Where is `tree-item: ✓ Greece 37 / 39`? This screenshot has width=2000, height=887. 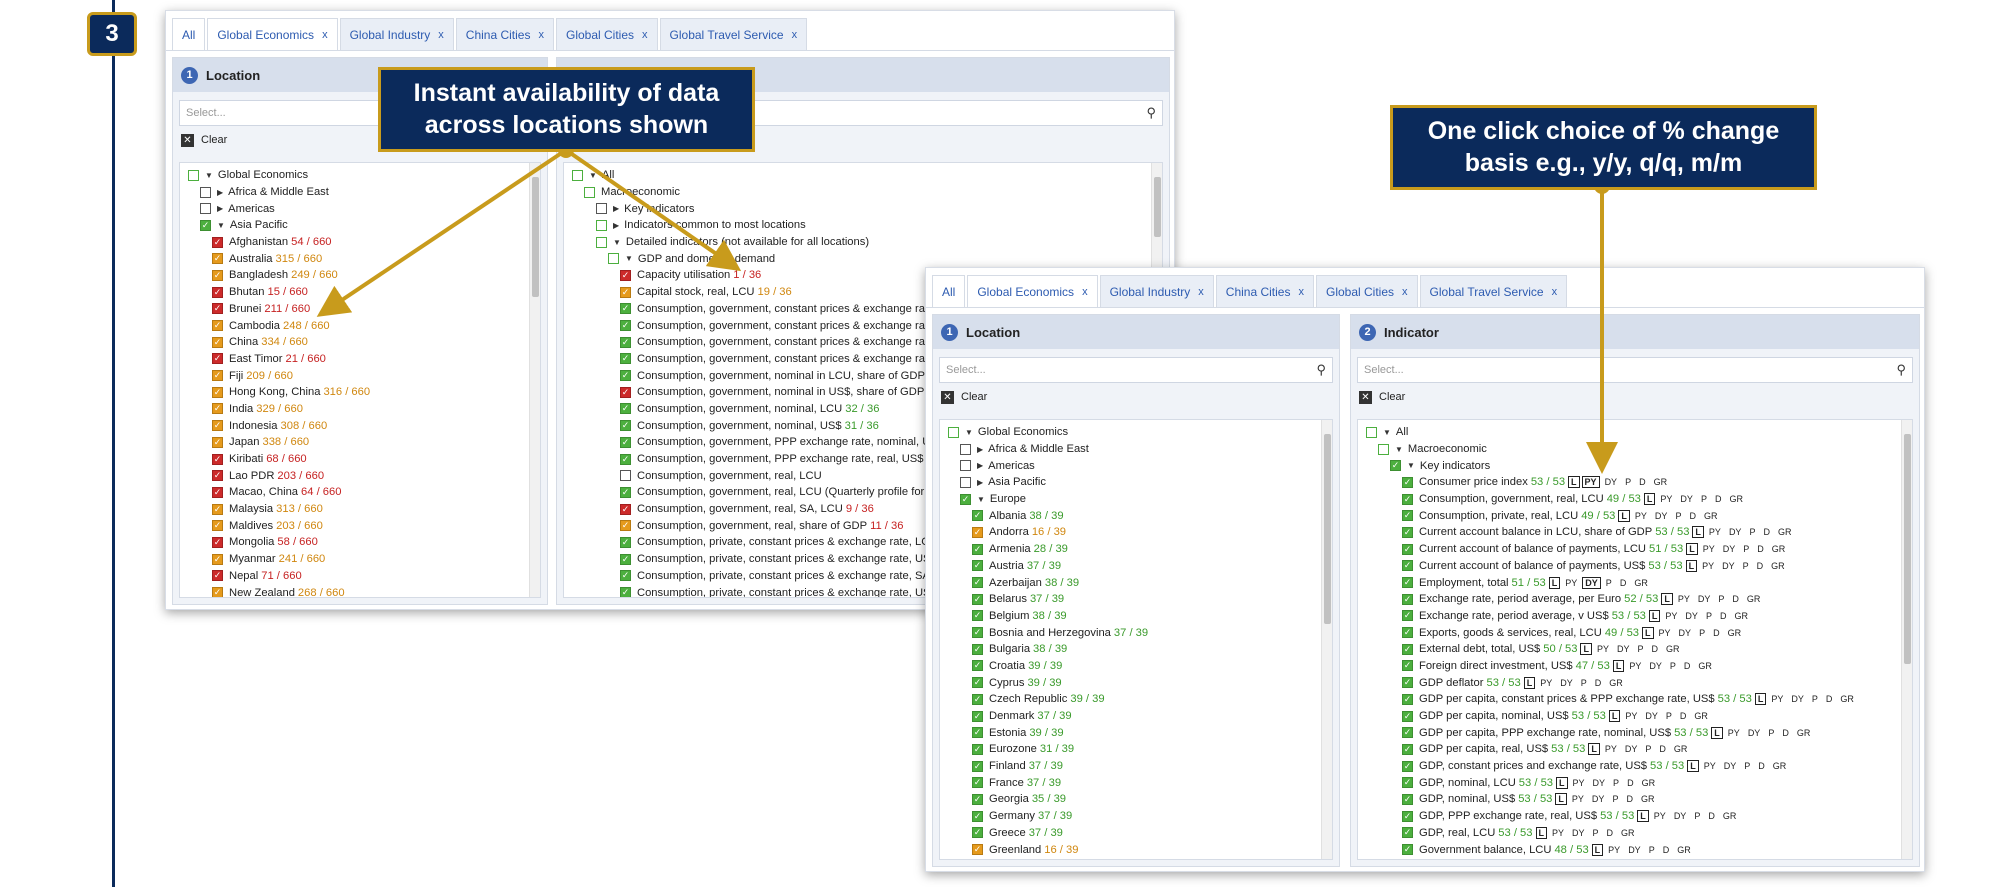 tree-item: ✓ Greece 37 / 39 is located at coordinates (1136, 833).